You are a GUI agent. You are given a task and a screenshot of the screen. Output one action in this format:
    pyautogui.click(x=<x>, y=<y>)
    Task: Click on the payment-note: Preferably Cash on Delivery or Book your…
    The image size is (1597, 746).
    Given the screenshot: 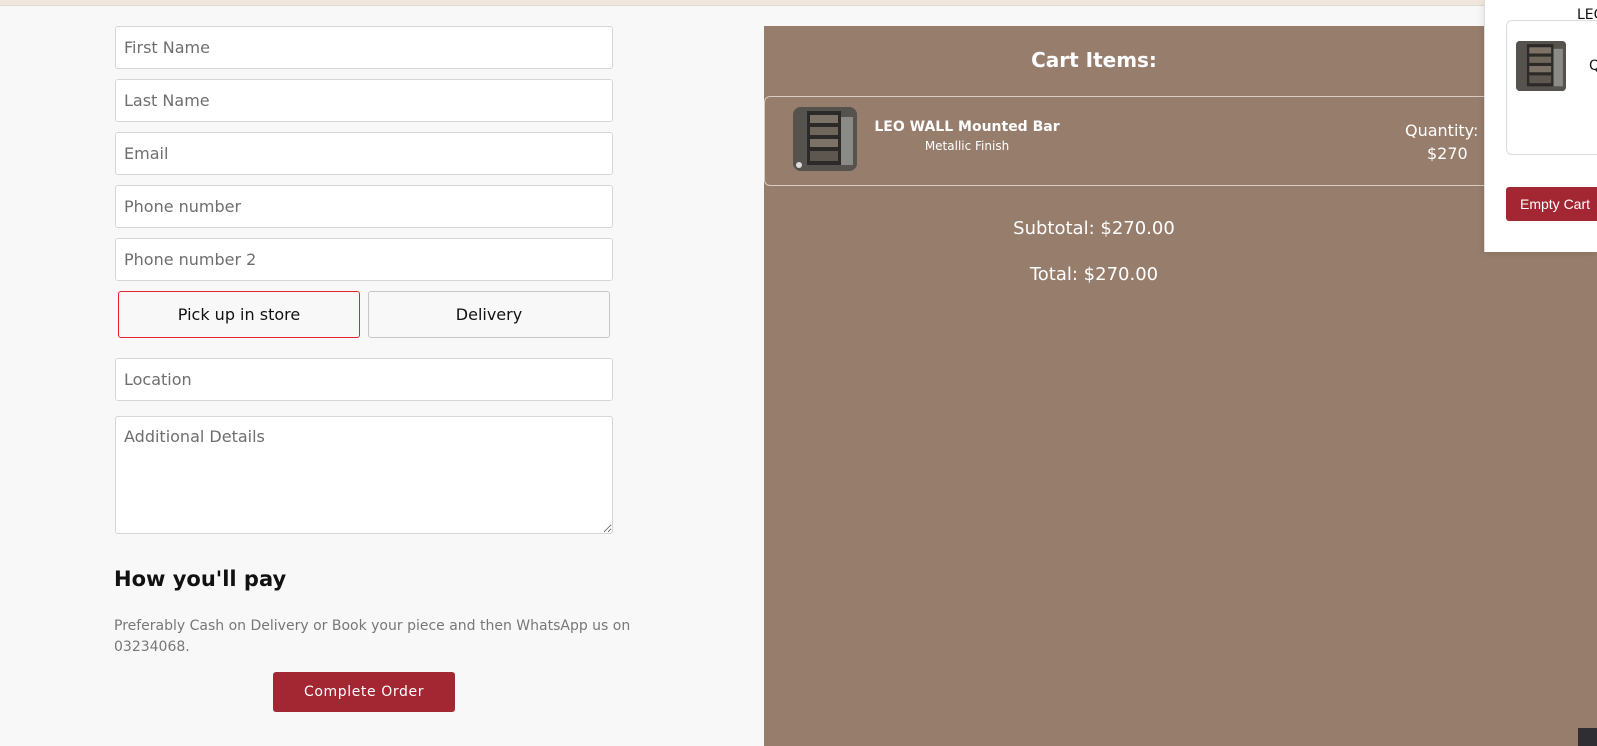 What is the action you would take?
    pyautogui.click(x=372, y=636)
    